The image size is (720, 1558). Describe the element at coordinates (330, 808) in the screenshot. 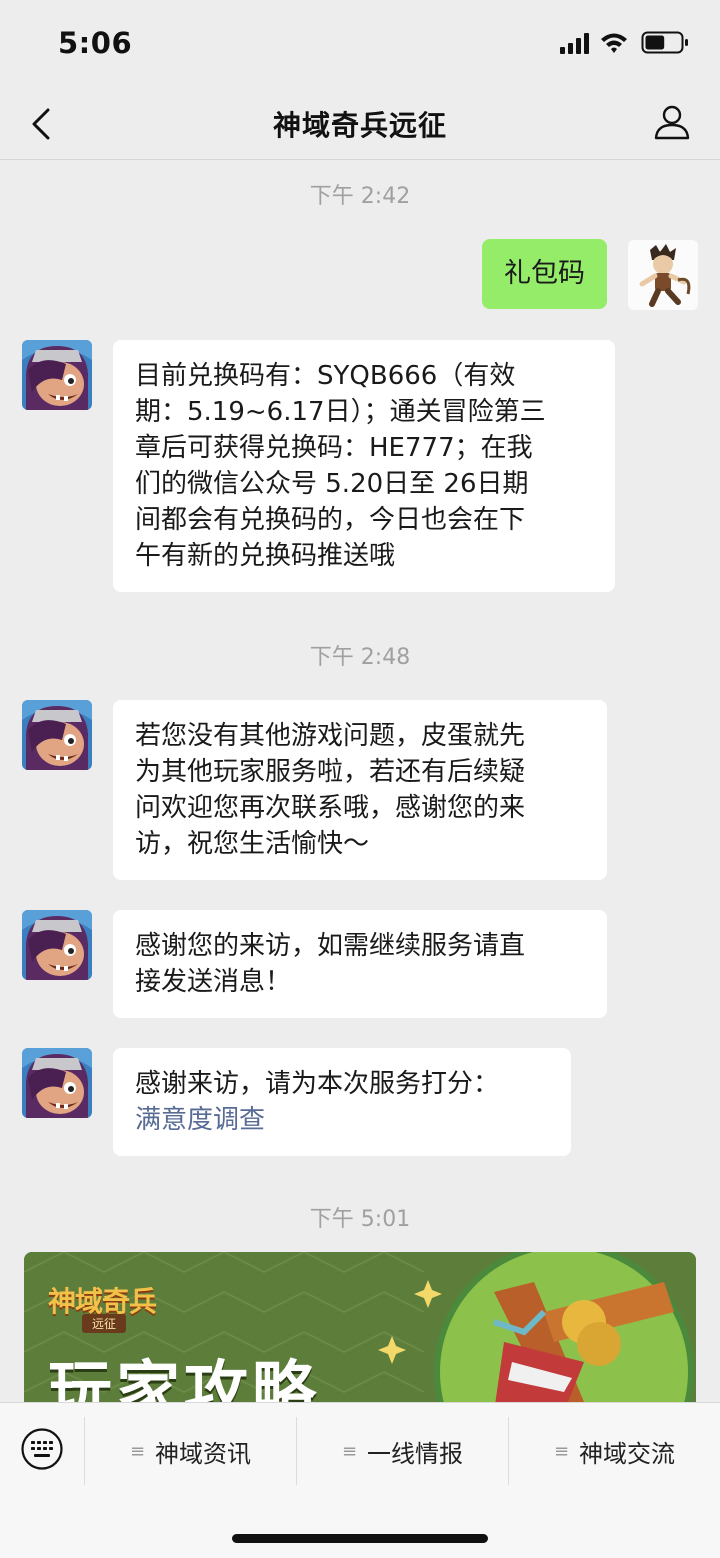

I see `message-line: 问欢迎您再次联系哦，感谢您的来` at that location.